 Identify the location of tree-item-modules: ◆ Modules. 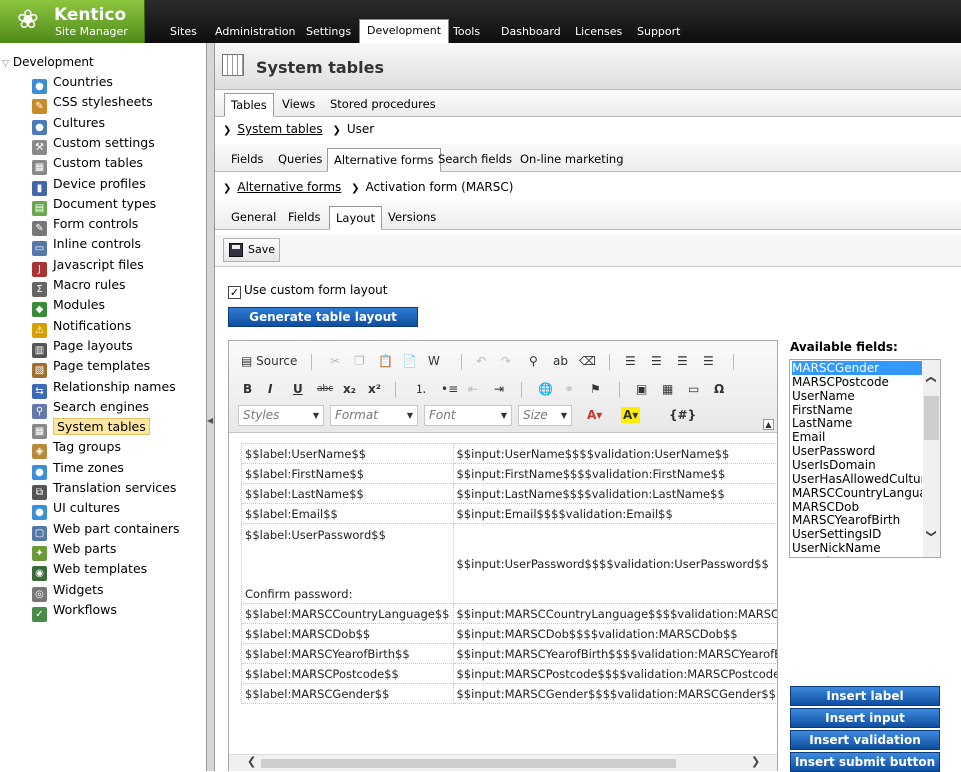
(68, 306).